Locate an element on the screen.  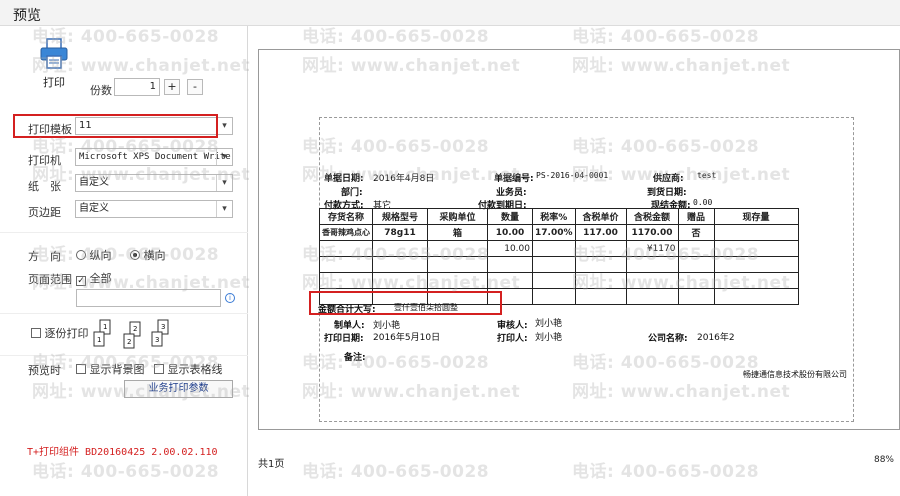
doc-maker-label: 制单人: is located at coordinates (349, 326).